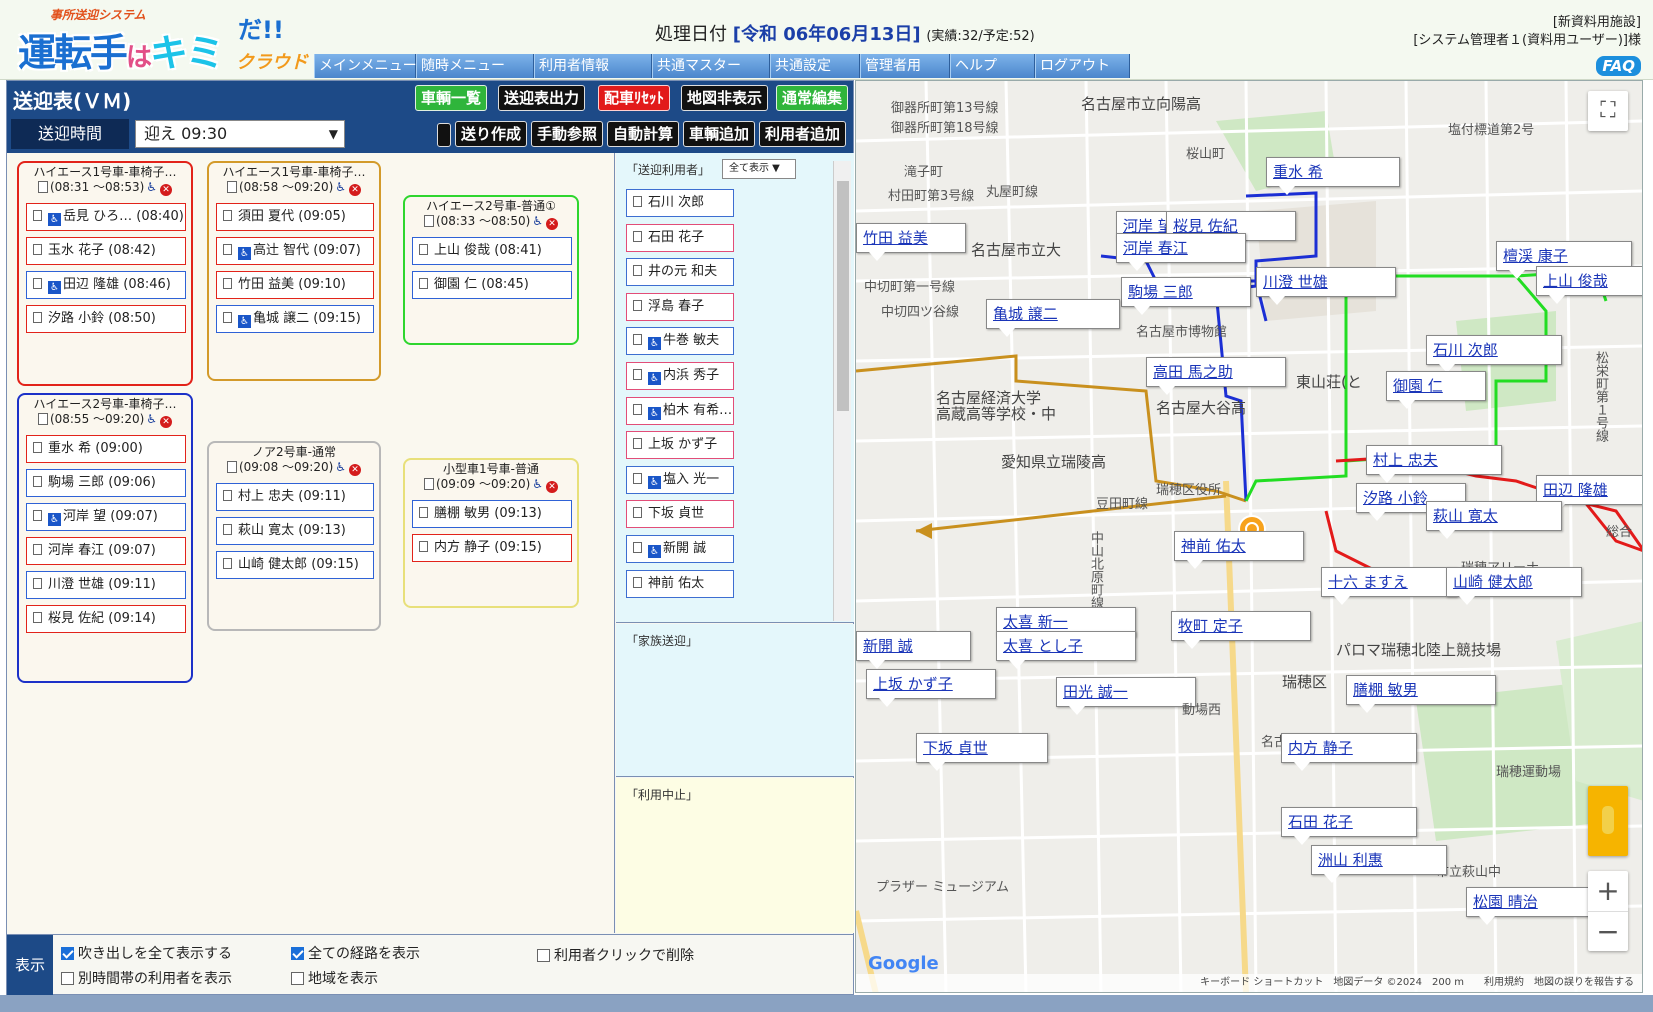 The width and height of the screenshot is (1653, 1012). Describe the element at coordinates (106, 585) in the screenshot. I see `passenger-item: 川澄 世雄 (09:11)` at that location.